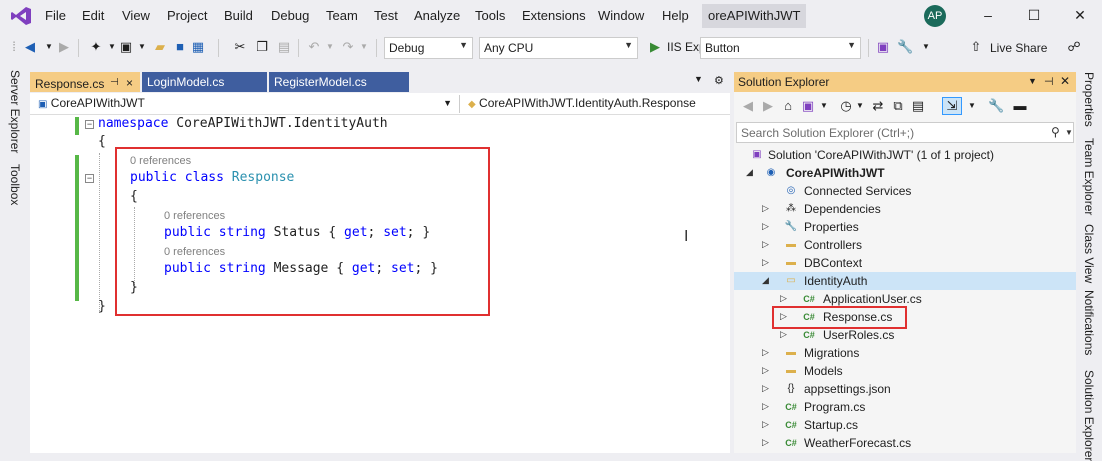 The width and height of the screenshot is (1102, 461). What do you see at coordinates (180, 47) in the screenshot?
I see `save-icon: ■` at bounding box center [180, 47].